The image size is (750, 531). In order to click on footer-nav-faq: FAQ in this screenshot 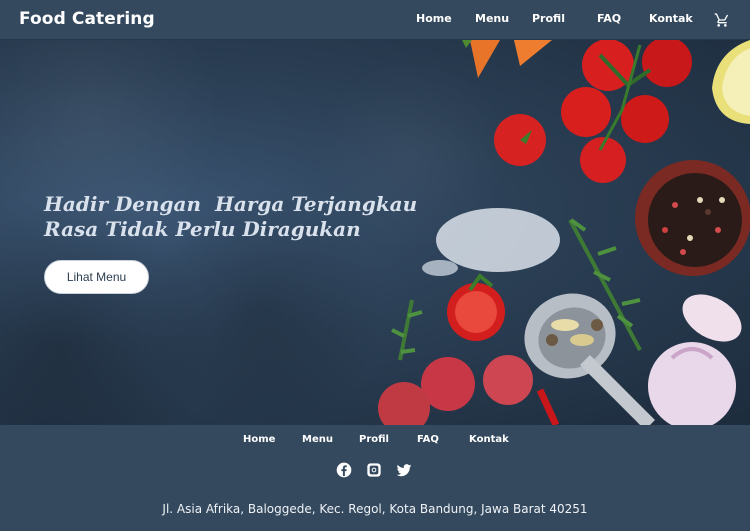, I will do `click(428, 439)`.